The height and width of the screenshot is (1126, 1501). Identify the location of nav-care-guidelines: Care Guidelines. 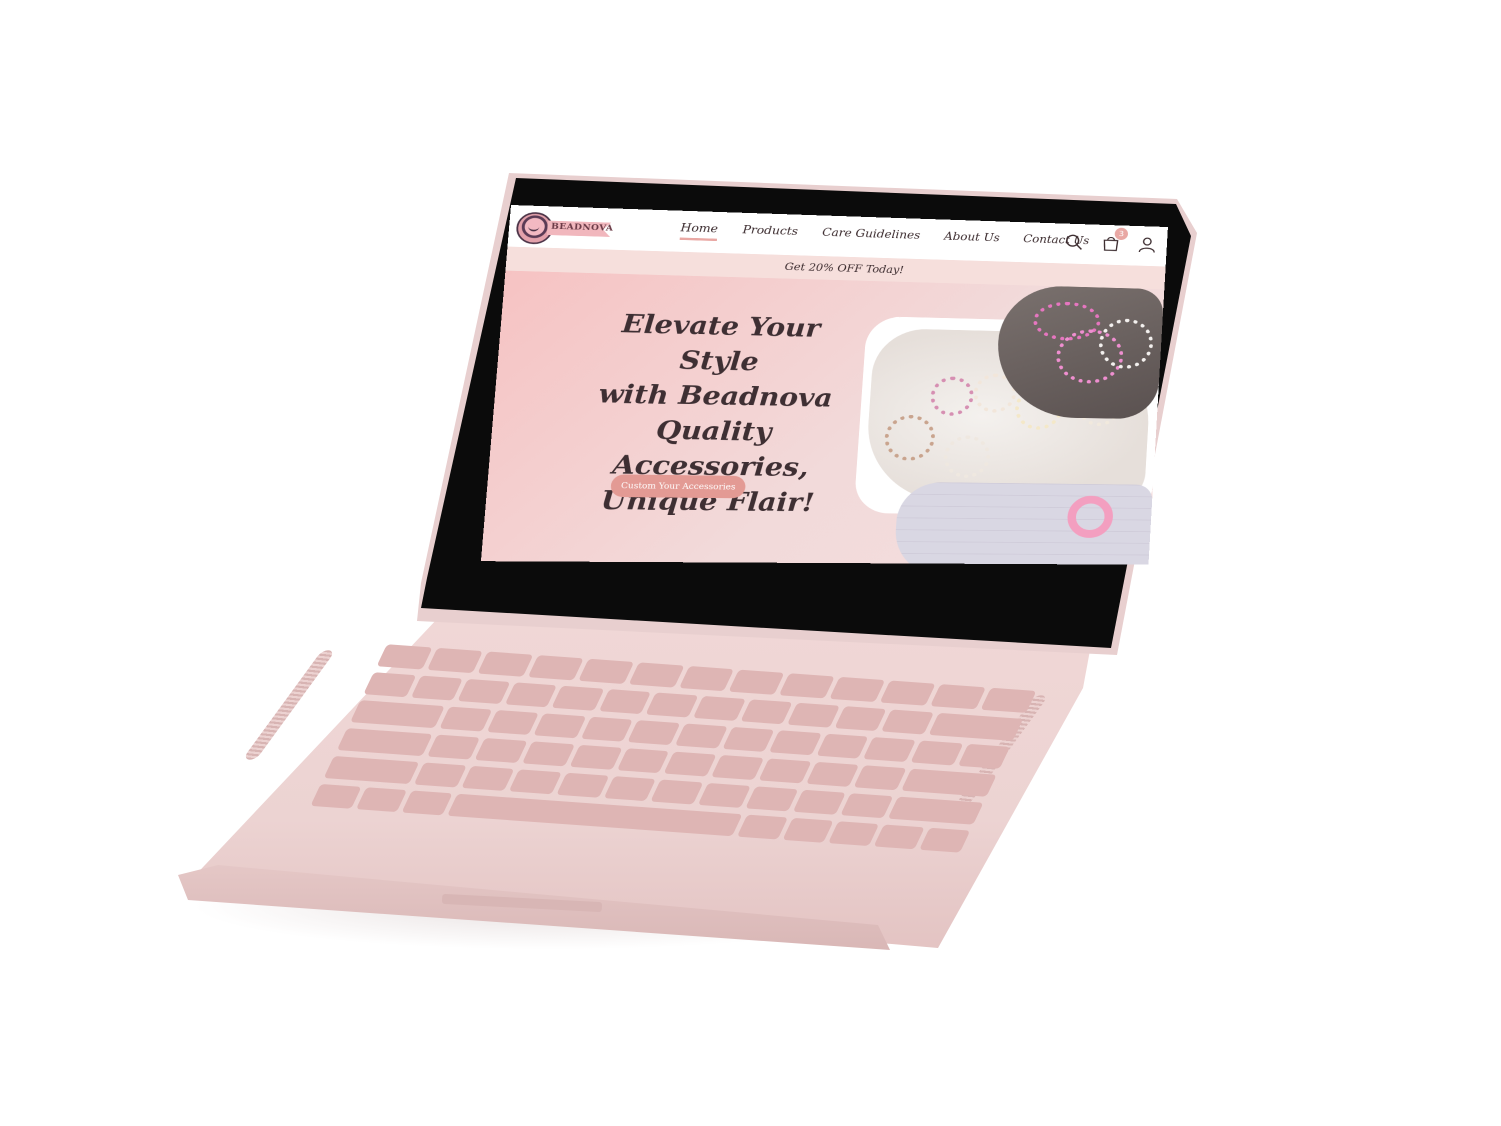
(871, 236).